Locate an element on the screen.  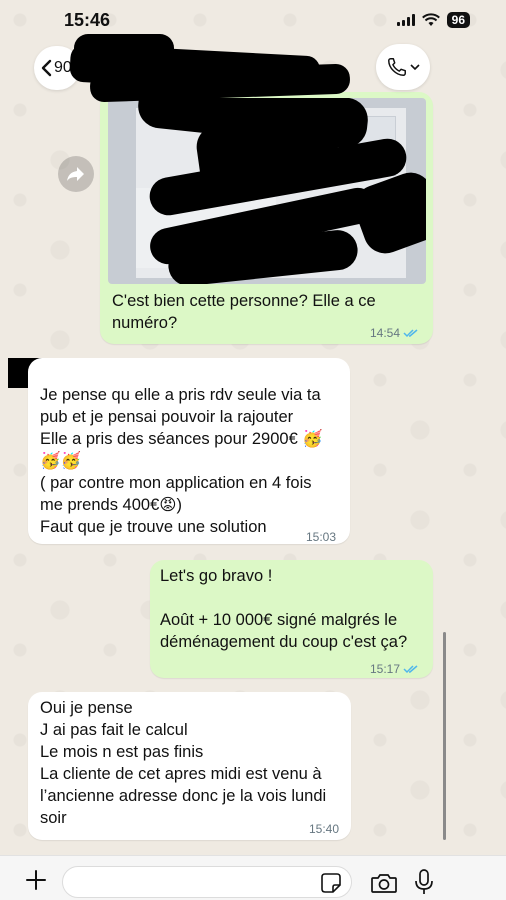
timestamp-text: 15:03 is located at coordinates (321, 537).